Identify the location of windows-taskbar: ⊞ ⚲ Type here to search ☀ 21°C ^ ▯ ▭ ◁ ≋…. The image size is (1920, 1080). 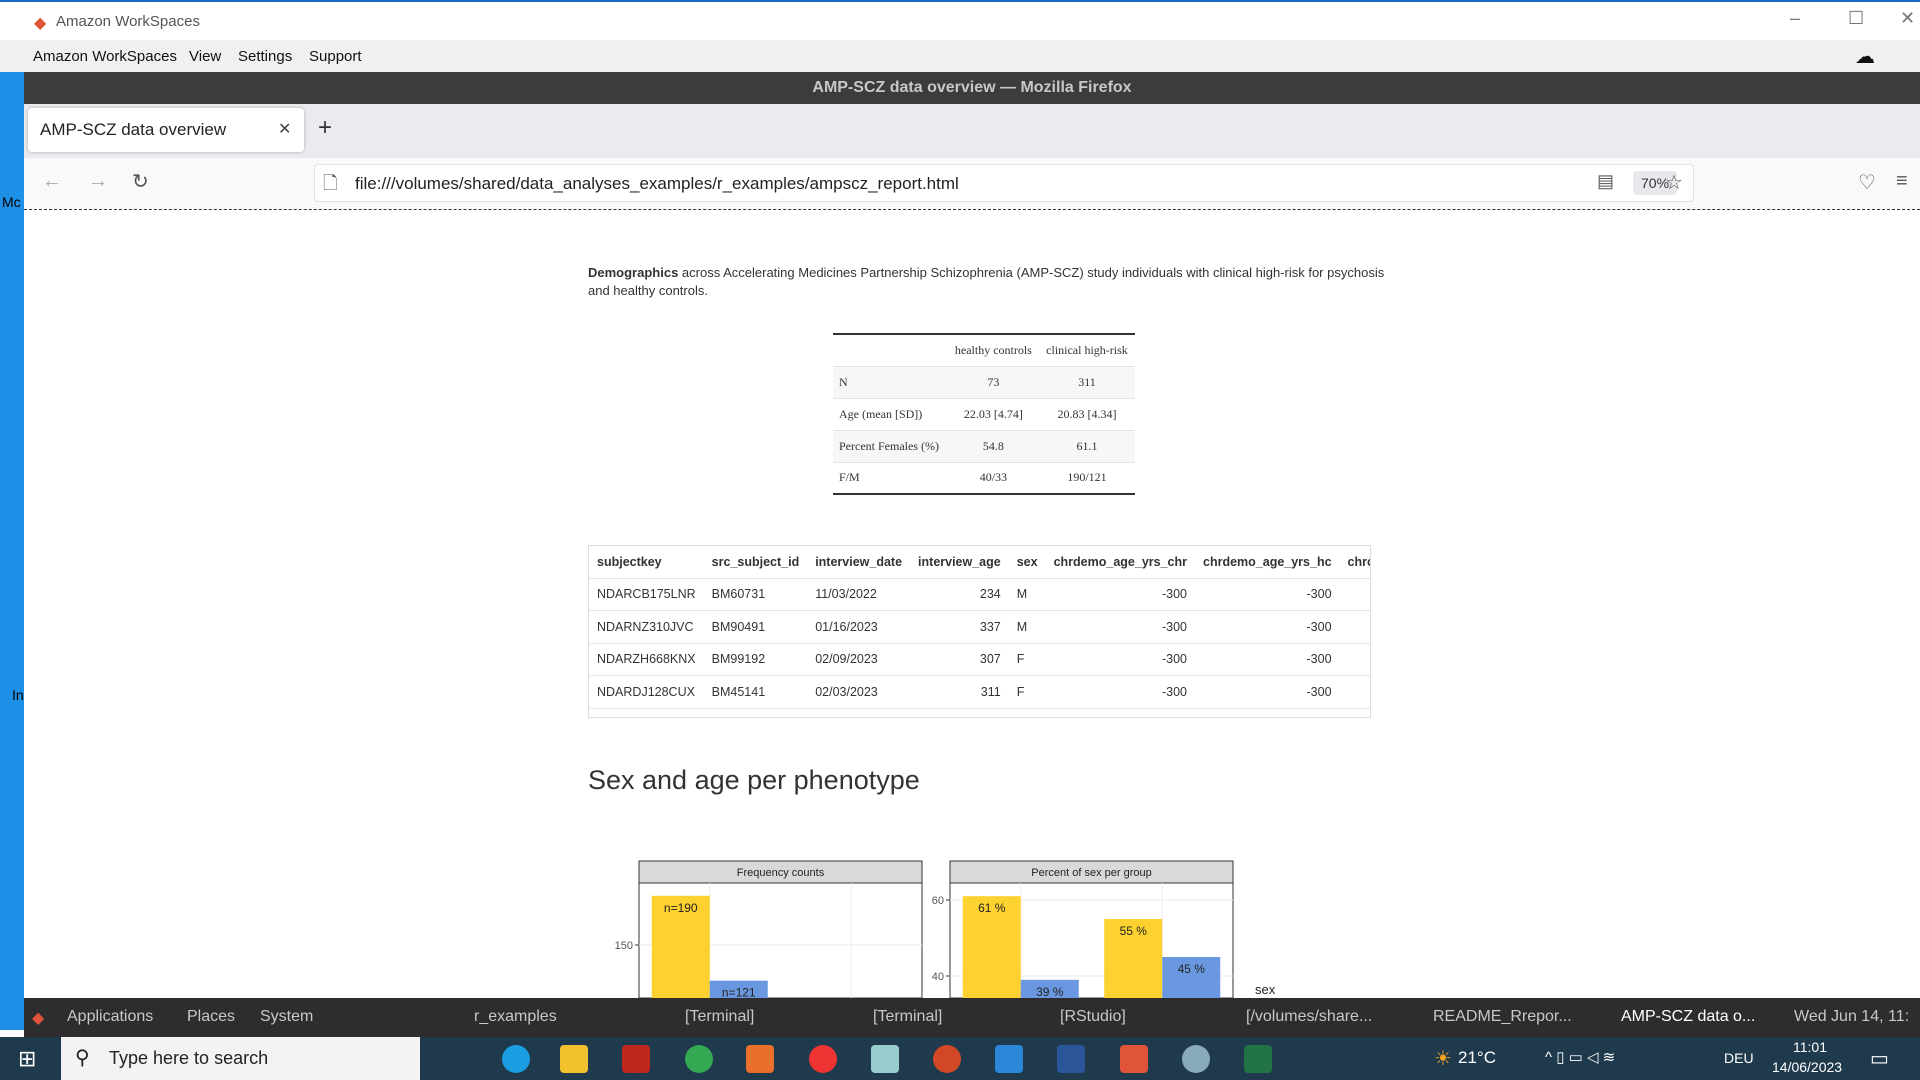
(960, 1058).